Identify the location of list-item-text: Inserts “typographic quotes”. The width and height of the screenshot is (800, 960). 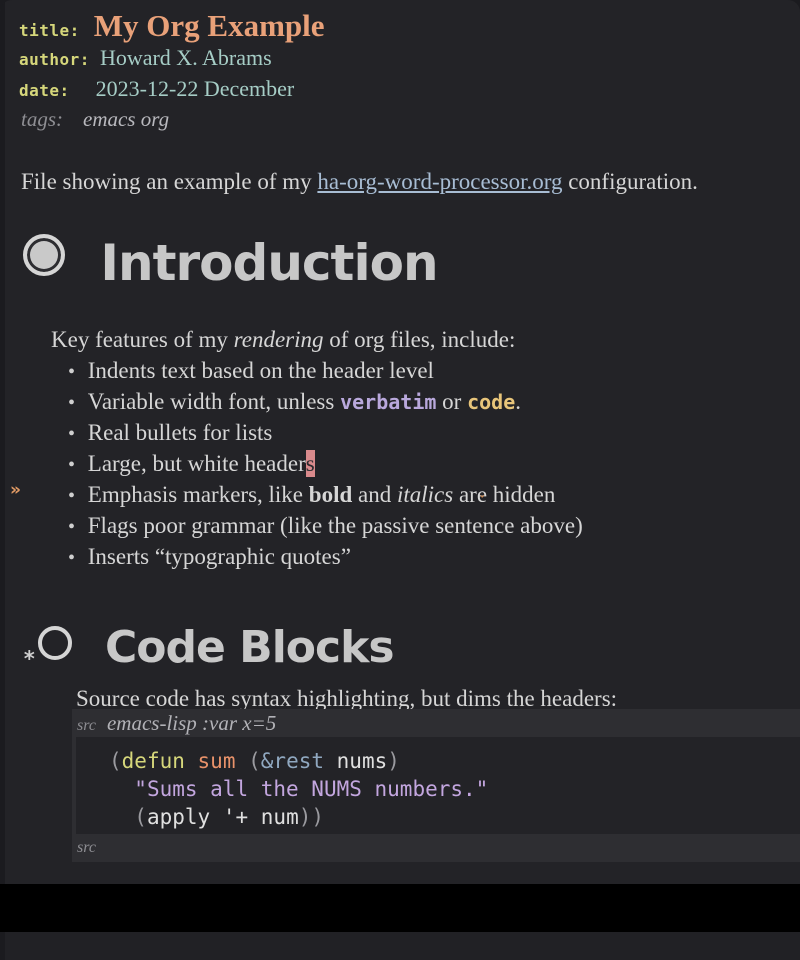
(219, 556).